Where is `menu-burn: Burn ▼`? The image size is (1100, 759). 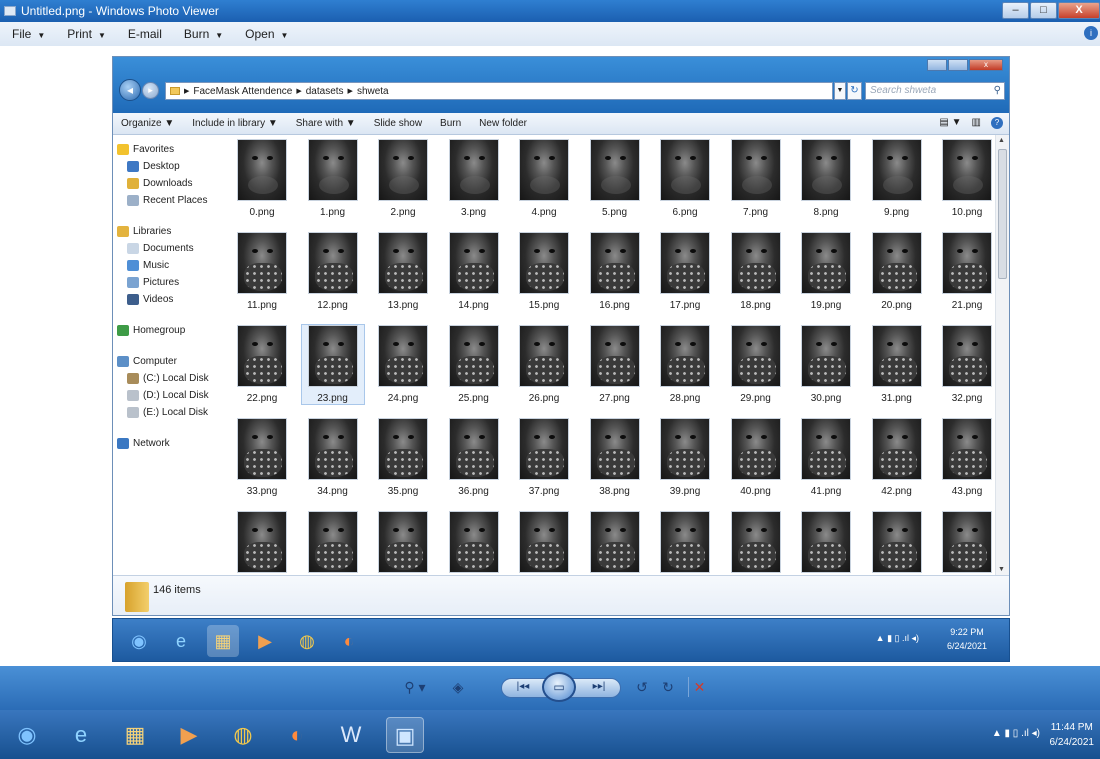 menu-burn: Burn ▼ is located at coordinates (203, 34).